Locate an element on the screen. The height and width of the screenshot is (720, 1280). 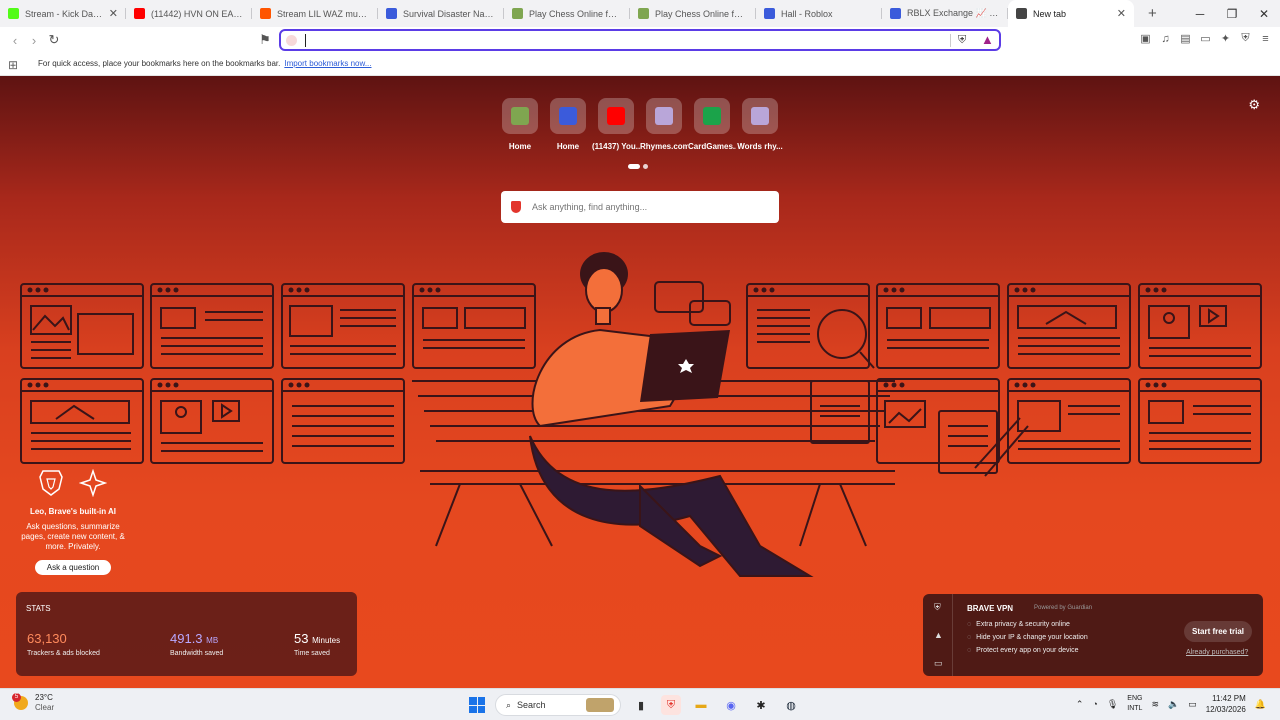
site-info-icon is located at coordinates (291, 40).